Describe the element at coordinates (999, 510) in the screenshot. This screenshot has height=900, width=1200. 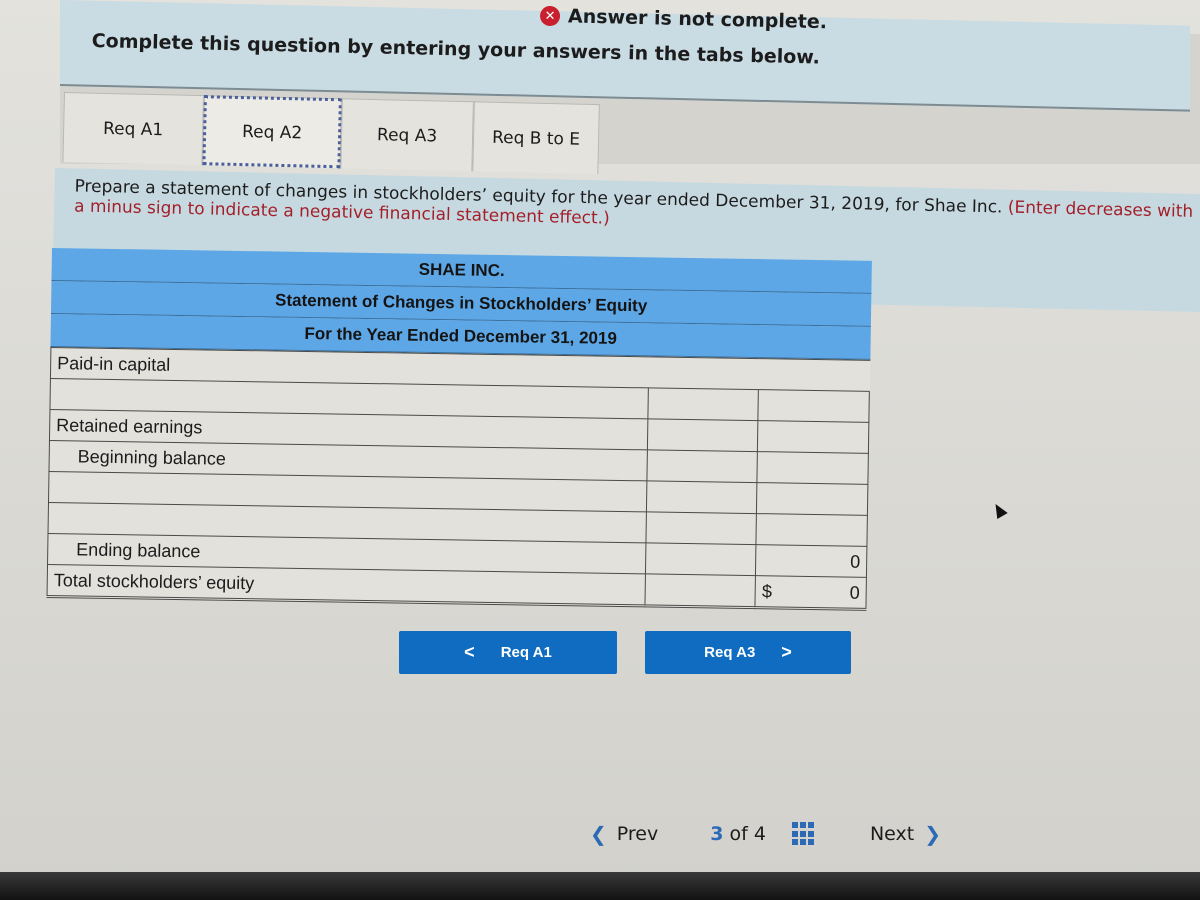
I see `mouse-cursor-icon` at that location.